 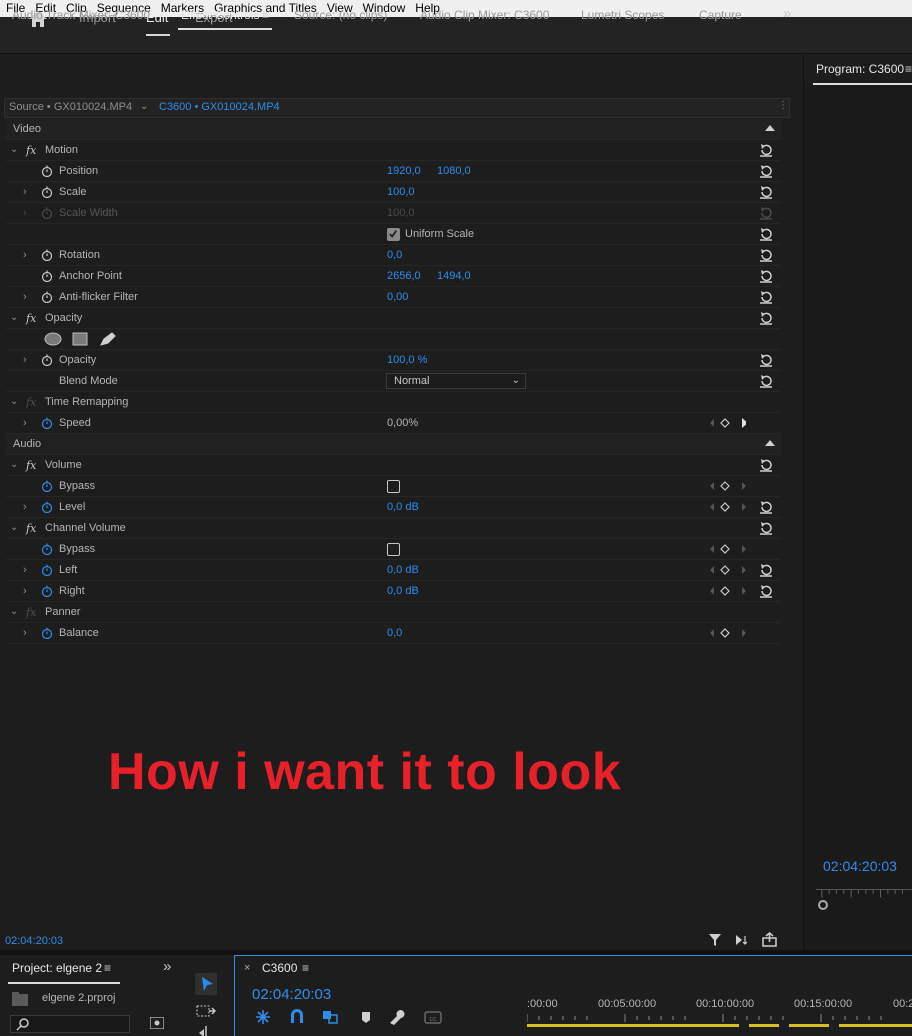 What do you see at coordinates (393, 507) in the screenshot?
I see `property-level: › Level 0,0 dB` at bounding box center [393, 507].